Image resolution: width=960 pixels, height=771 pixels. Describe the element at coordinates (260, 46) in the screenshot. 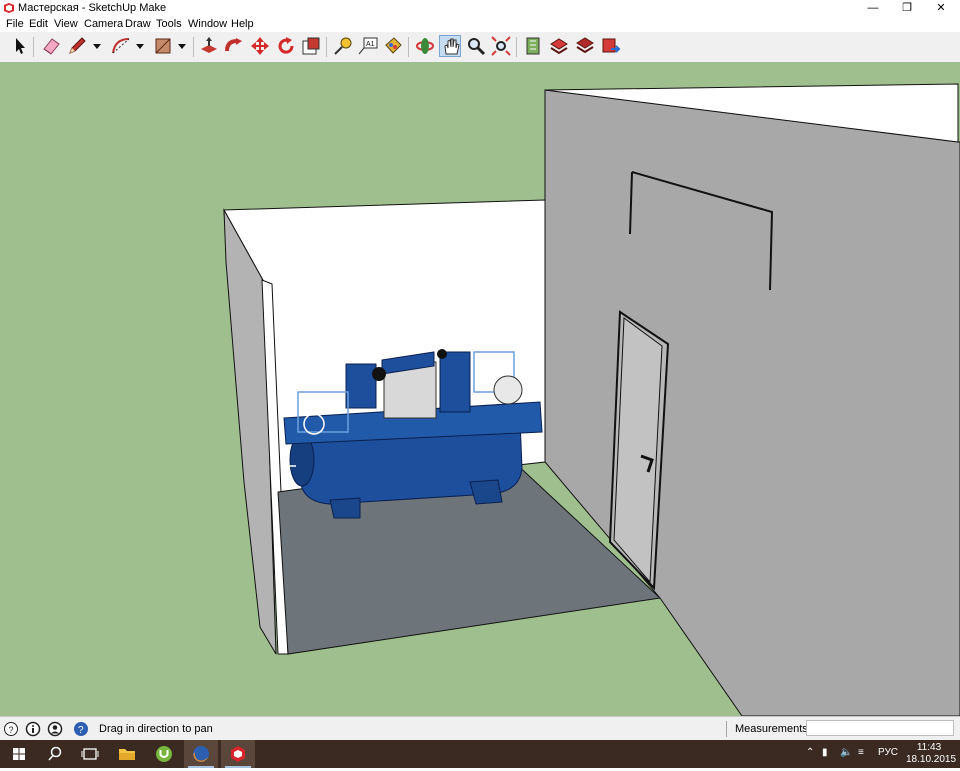

I see `move-icon` at that location.